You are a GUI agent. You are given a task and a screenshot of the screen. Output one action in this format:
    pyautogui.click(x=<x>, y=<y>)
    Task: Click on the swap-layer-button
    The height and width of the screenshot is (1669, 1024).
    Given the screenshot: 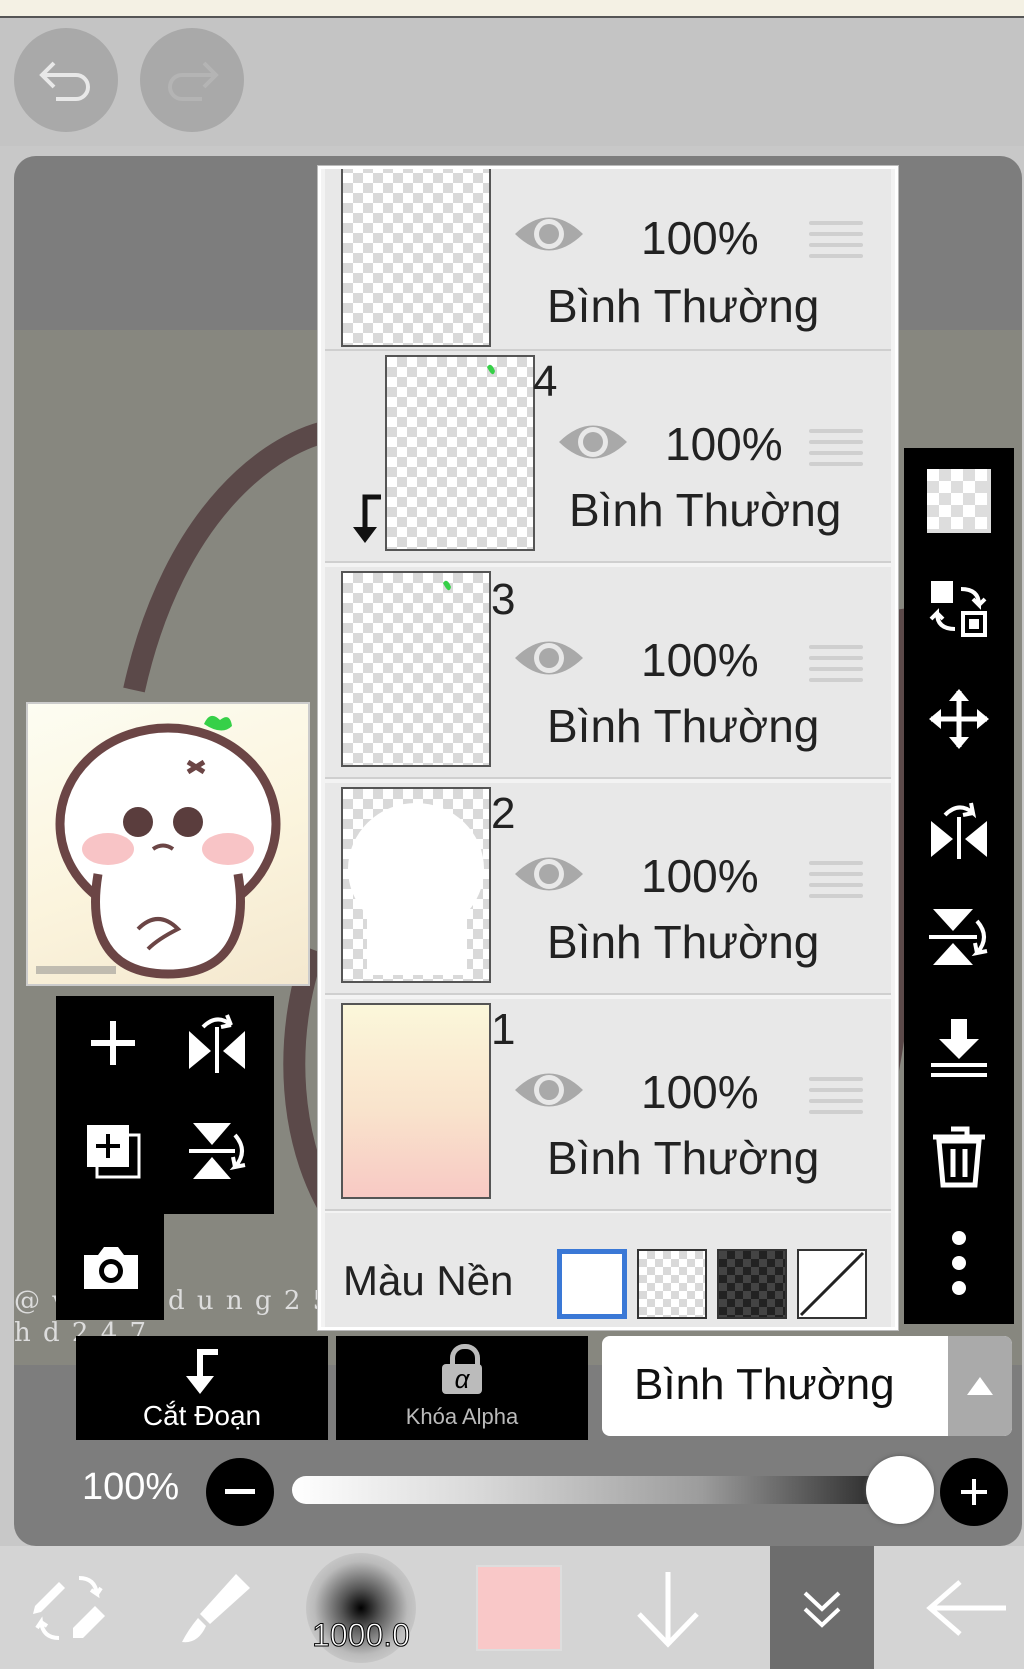 What is the action you would take?
    pyautogui.click(x=959, y=609)
    